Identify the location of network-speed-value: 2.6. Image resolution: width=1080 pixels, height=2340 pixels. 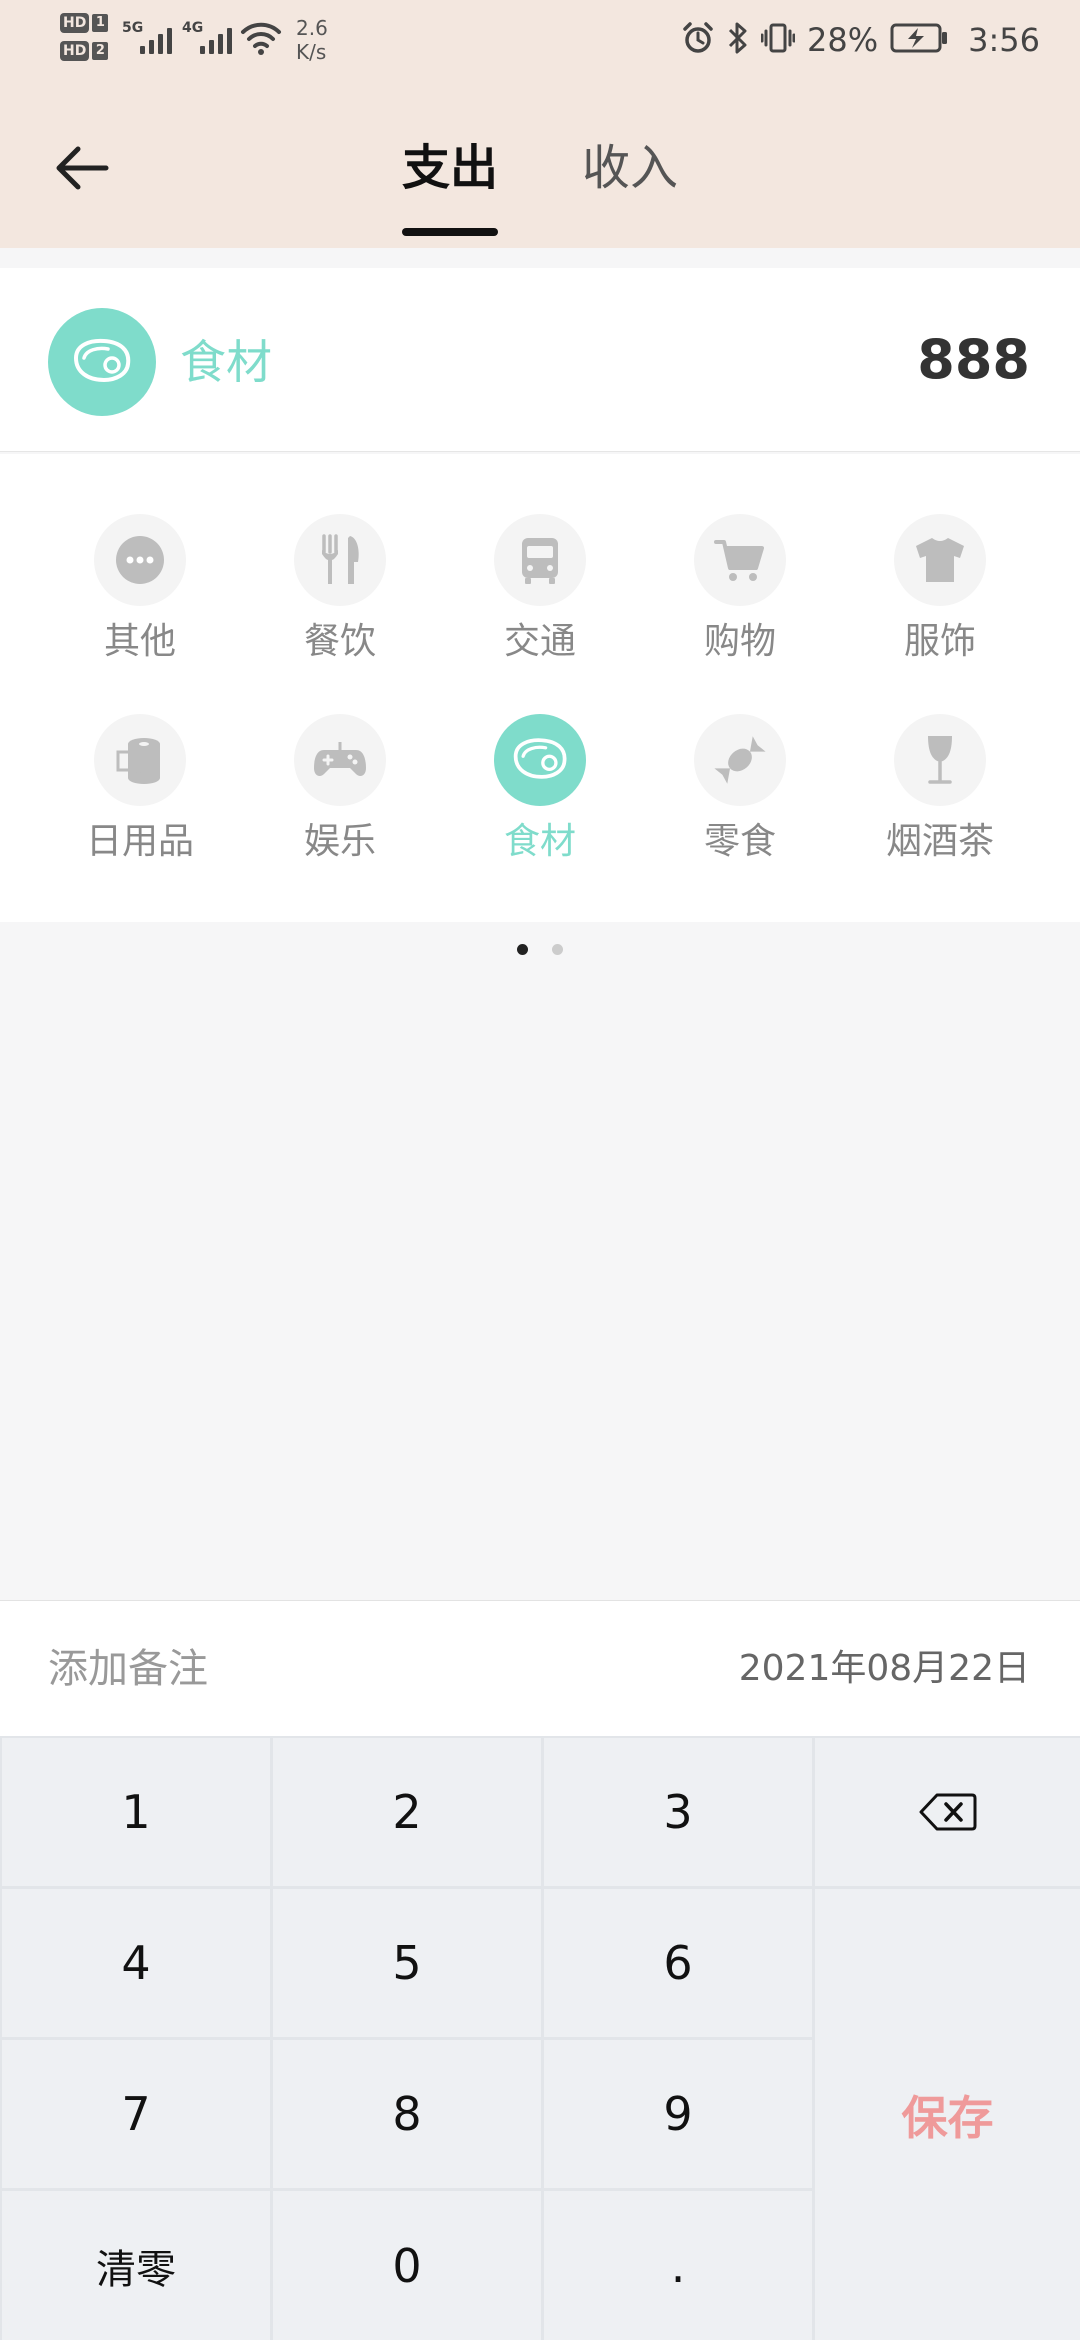
(312, 28).